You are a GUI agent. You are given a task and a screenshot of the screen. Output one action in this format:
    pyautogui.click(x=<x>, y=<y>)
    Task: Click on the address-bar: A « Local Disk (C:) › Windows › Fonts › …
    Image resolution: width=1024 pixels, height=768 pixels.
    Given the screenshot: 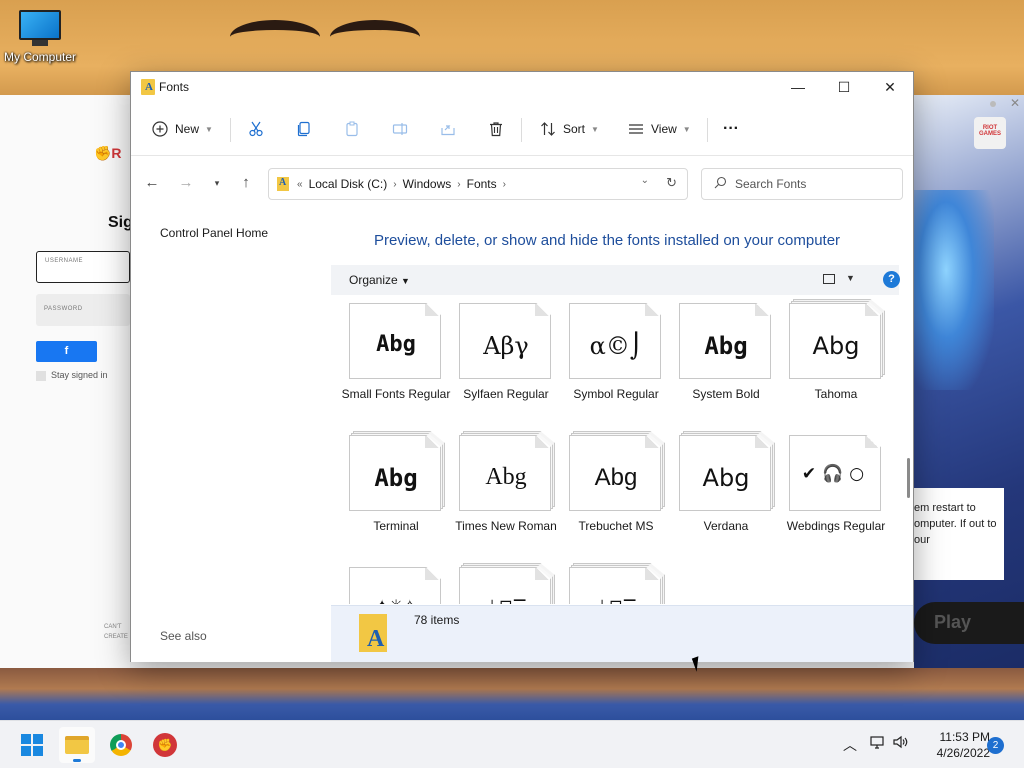 What is the action you would take?
    pyautogui.click(x=478, y=184)
    